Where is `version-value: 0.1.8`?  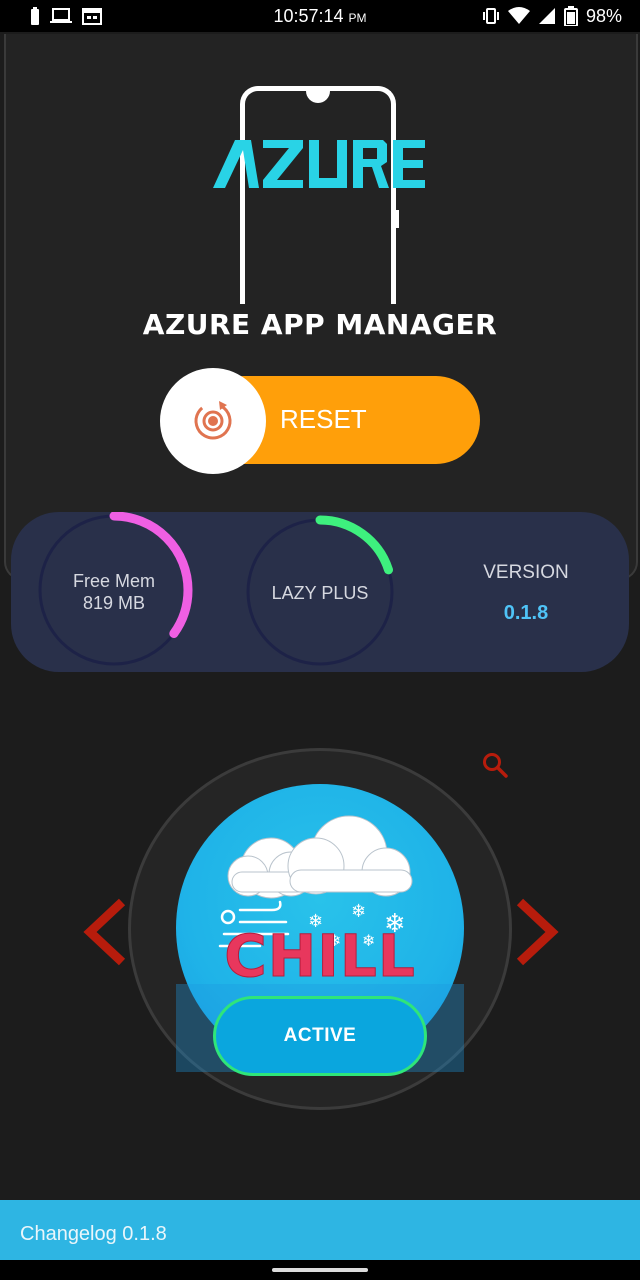
version-value: 0.1.8 is located at coordinates (526, 613).